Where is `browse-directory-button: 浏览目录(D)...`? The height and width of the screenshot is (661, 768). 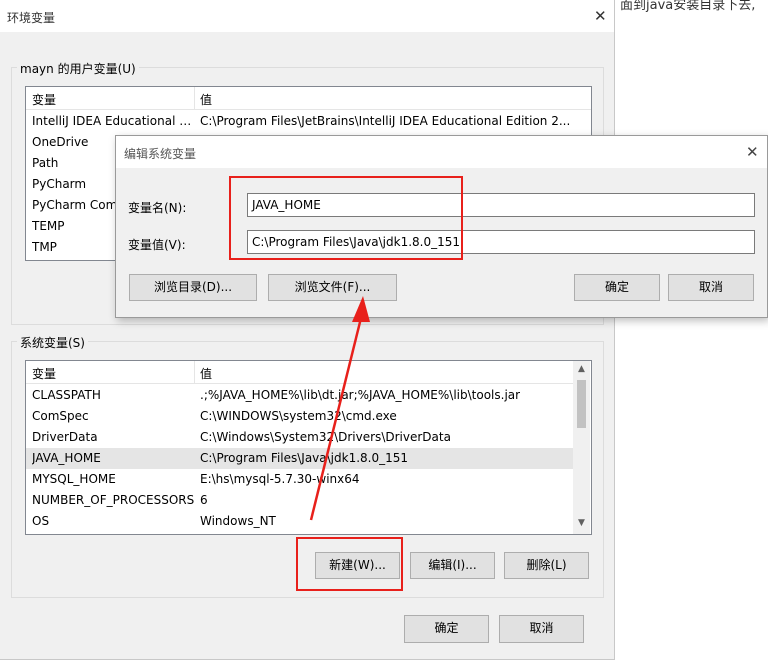 browse-directory-button: 浏览目录(D)... is located at coordinates (193, 287).